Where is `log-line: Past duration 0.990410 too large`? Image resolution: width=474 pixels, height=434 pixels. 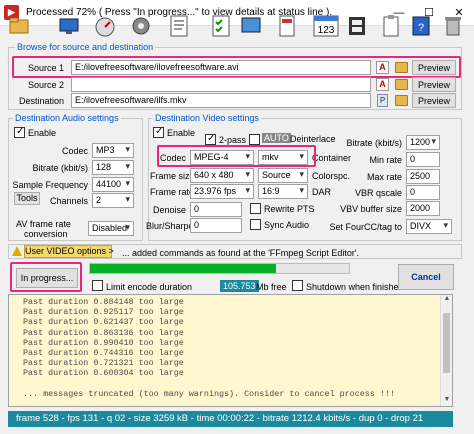 log-line: Past duration 0.990410 too large is located at coordinates (103, 342).